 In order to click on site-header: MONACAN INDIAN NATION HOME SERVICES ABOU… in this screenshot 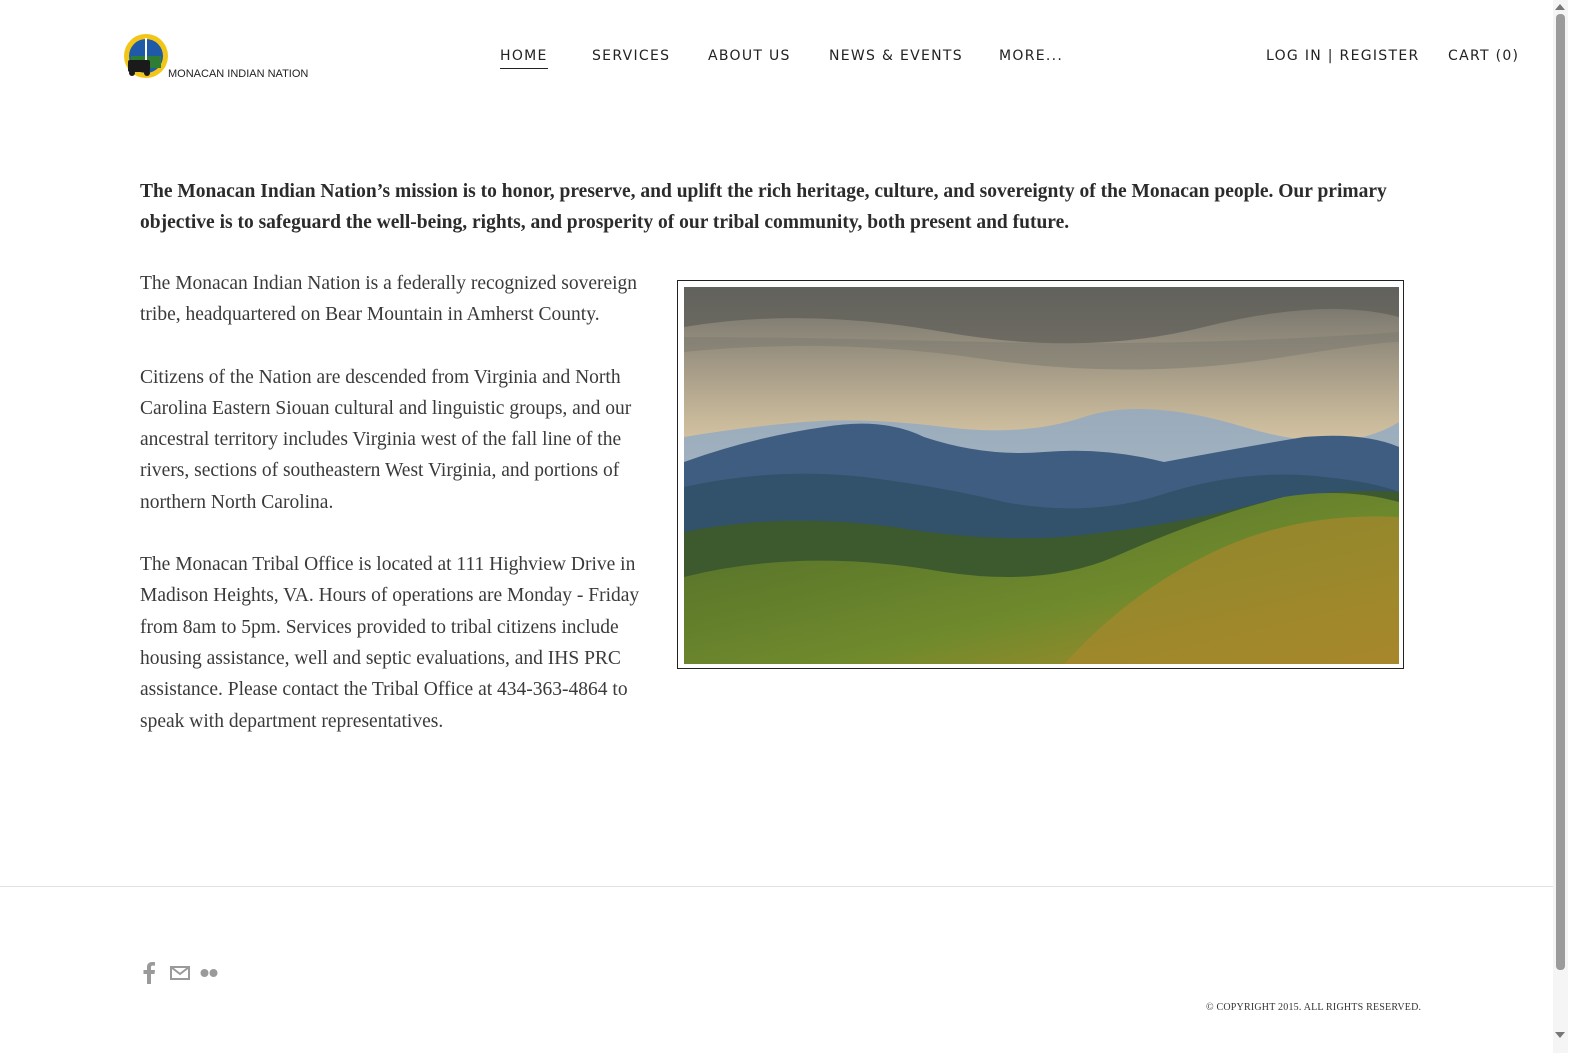, I will do `click(776, 60)`.